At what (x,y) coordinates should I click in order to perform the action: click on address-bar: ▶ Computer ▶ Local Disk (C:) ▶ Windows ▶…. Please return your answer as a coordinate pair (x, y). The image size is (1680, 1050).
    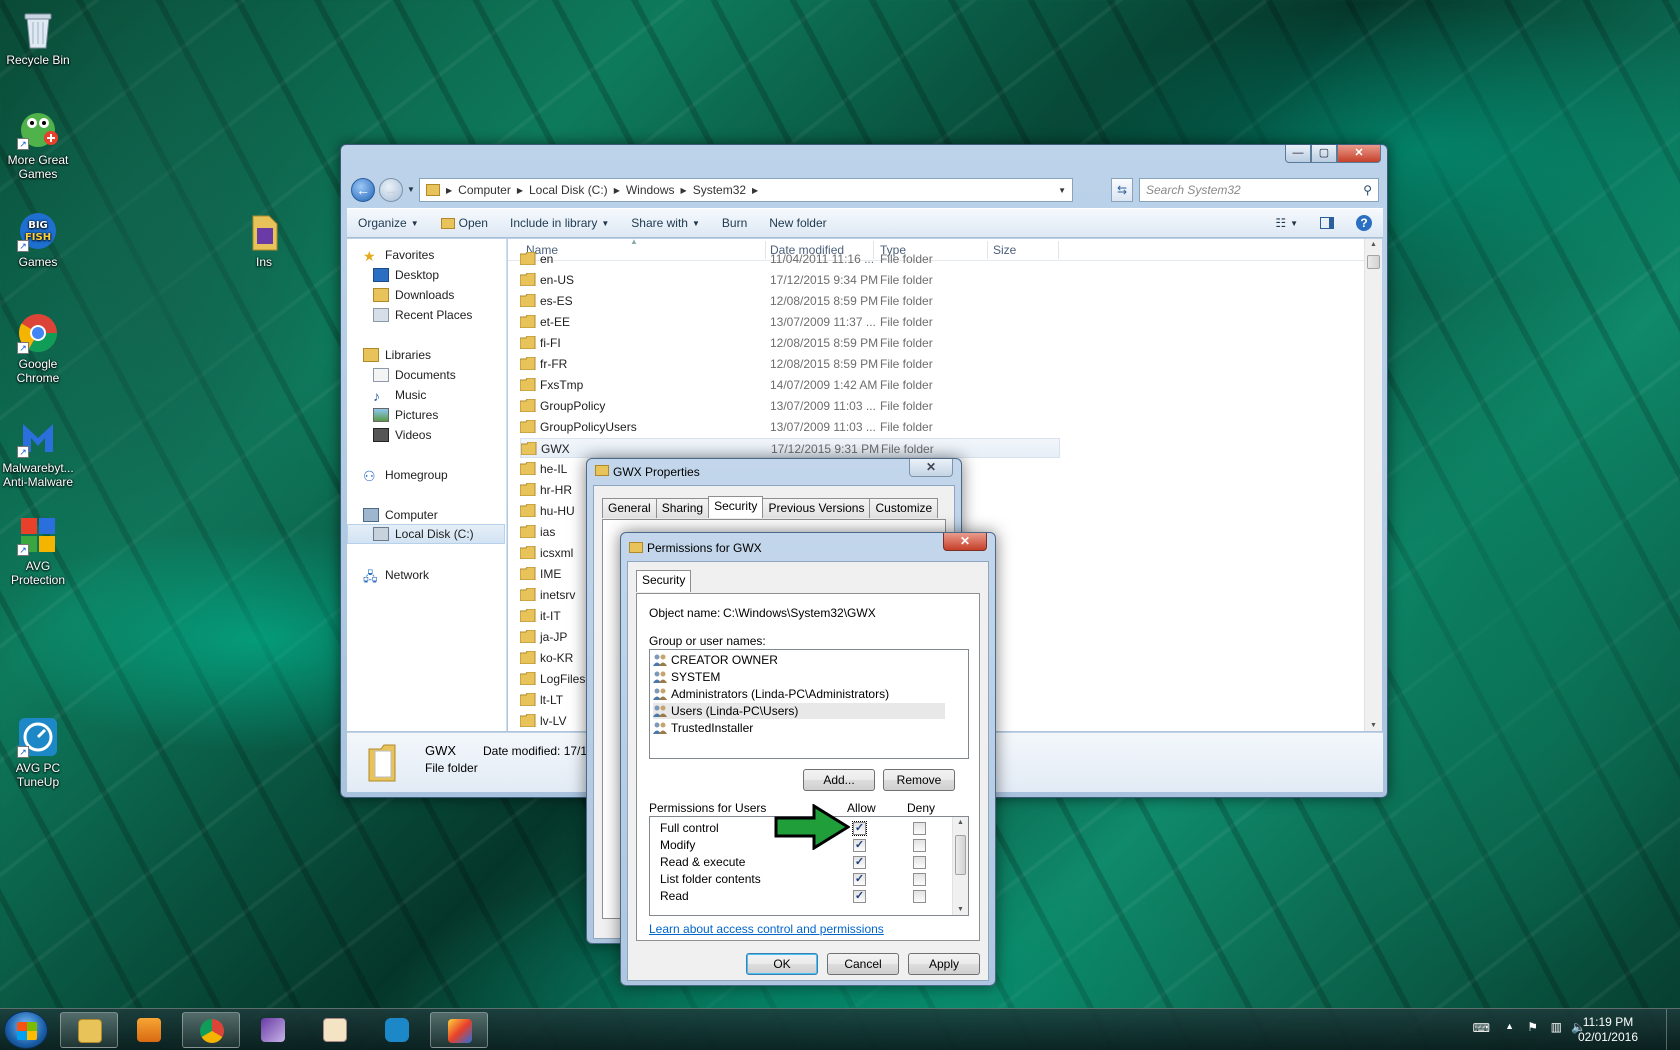
    Looking at the image, I should click on (746, 190).